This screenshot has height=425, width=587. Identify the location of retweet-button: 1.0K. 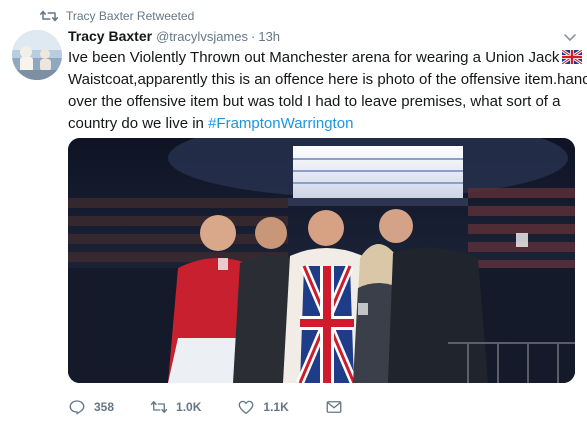
(175, 407).